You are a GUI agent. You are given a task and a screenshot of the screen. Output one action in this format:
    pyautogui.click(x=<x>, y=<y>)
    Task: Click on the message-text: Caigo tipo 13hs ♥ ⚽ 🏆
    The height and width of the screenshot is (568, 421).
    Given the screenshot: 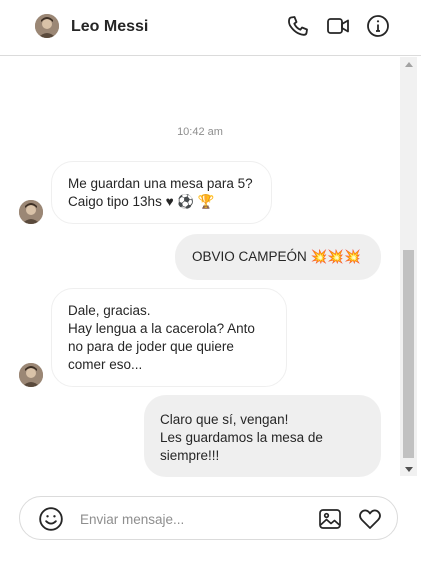 What is the action you would take?
    pyautogui.click(x=141, y=201)
    